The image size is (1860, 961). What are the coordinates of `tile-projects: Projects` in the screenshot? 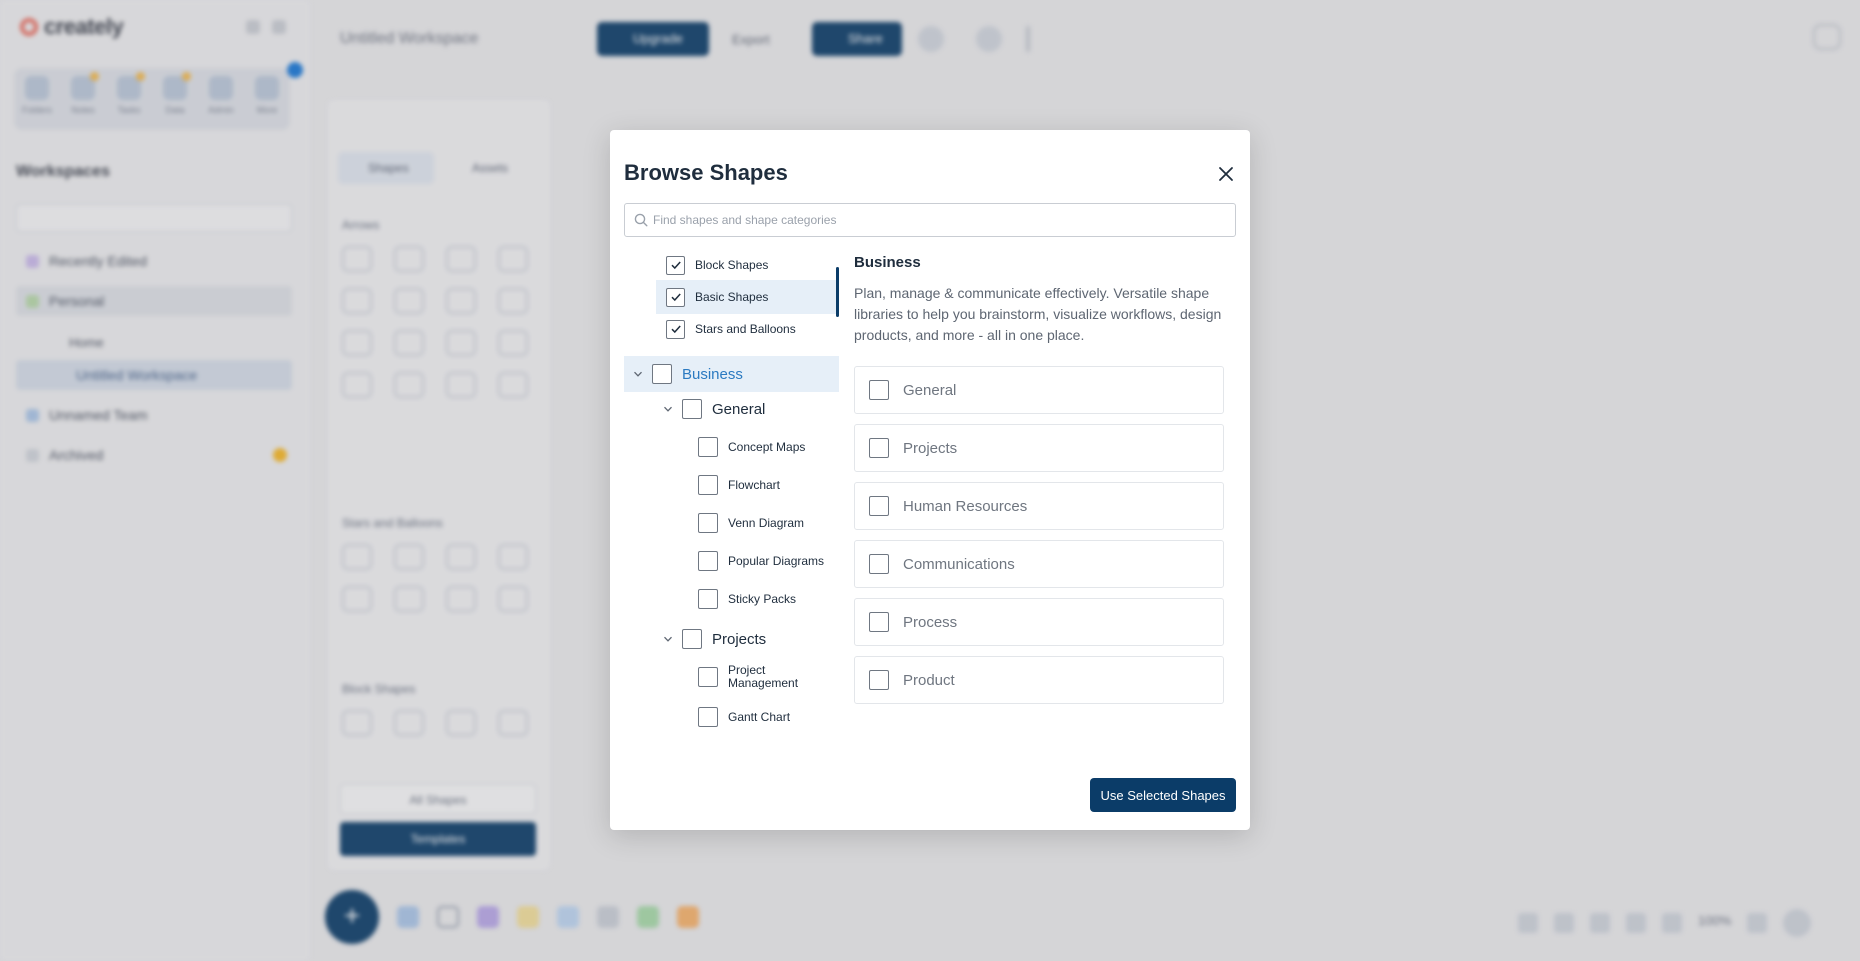 It's located at (1039, 448).